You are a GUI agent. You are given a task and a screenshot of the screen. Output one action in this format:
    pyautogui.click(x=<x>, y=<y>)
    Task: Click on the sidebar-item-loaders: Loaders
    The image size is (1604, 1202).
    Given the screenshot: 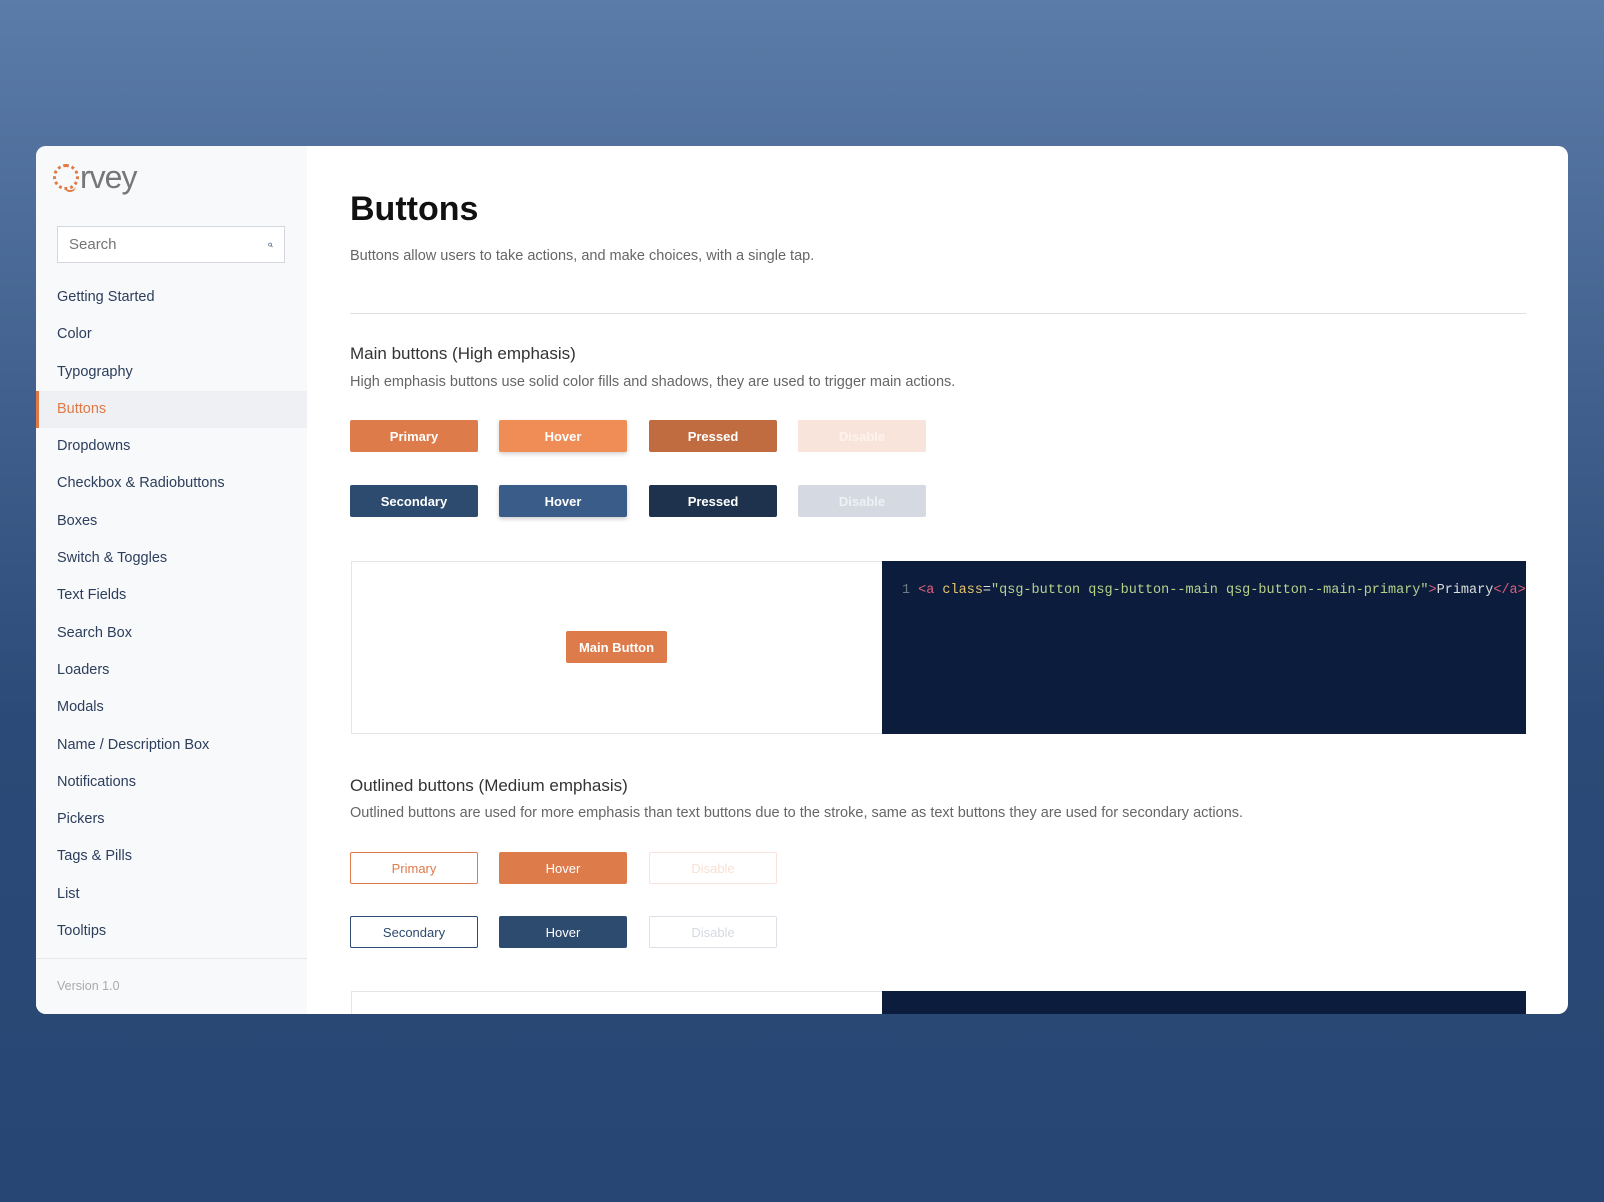 What is the action you would take?
    pyautogui.click(x=171, y=670)
    